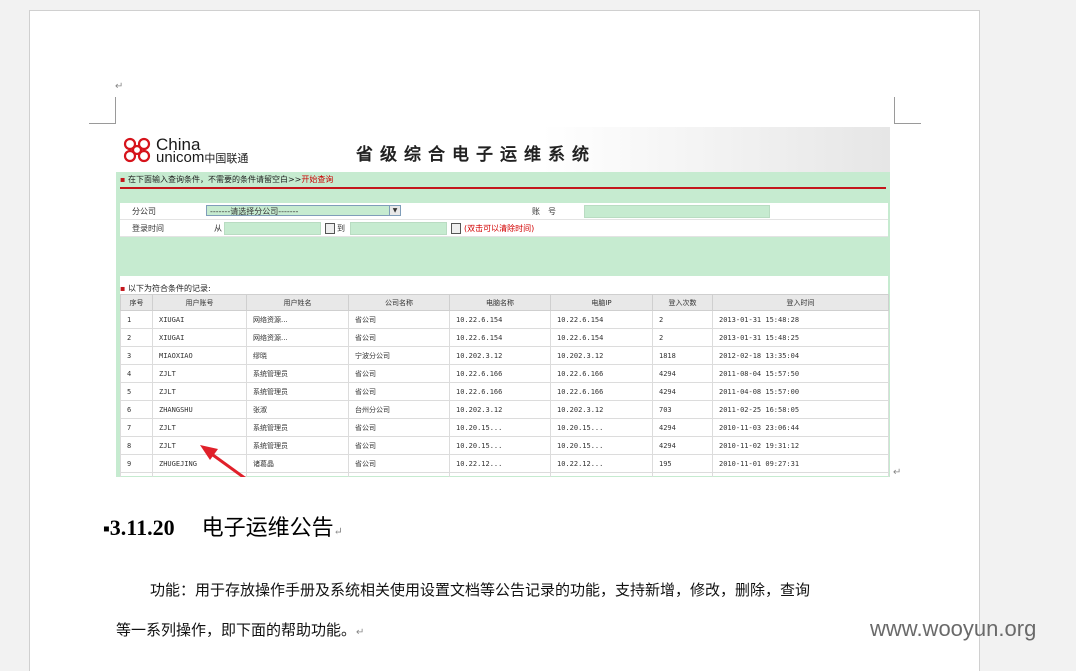 The image size is (1076, 671). Describe the element at coordinates (199, 463) in the screenshot. I see `table-cell: ZHUGEJING` at that location.